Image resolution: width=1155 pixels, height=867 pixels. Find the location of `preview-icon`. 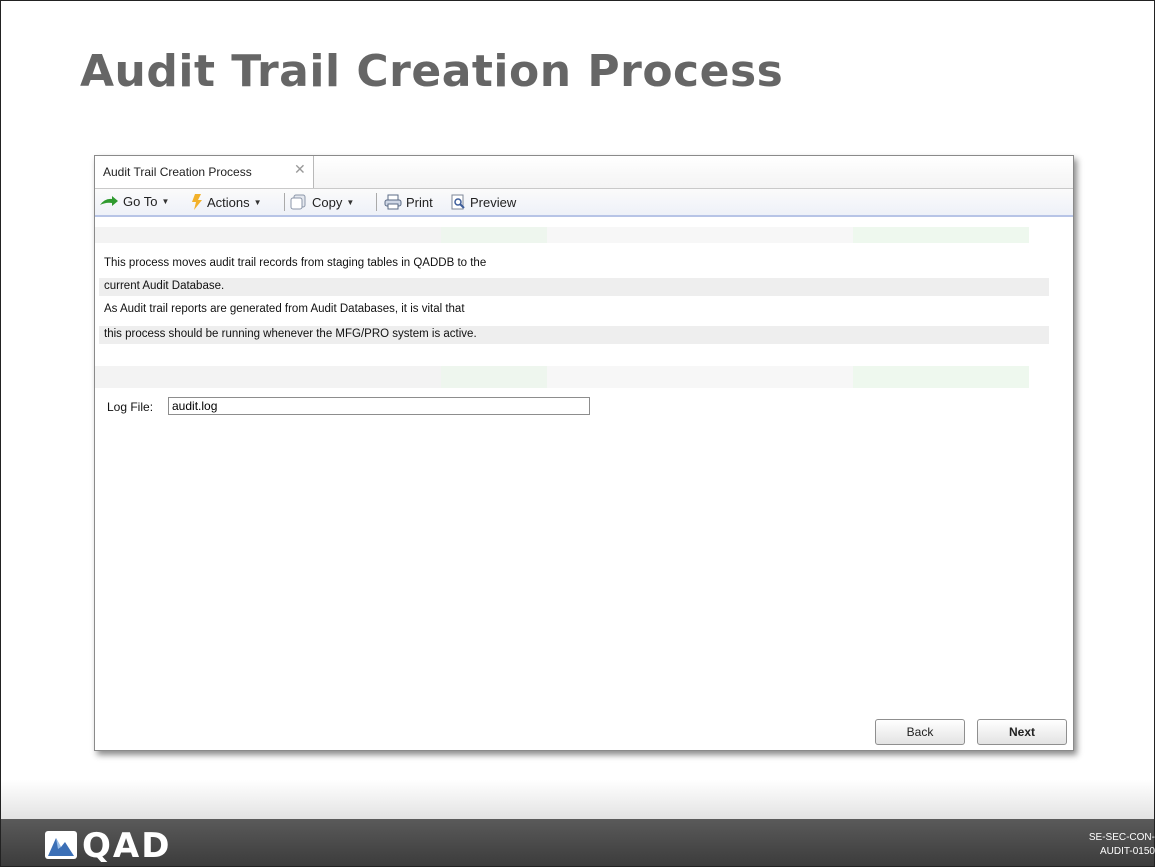

preview-icon is located at coordinates (458, 202).